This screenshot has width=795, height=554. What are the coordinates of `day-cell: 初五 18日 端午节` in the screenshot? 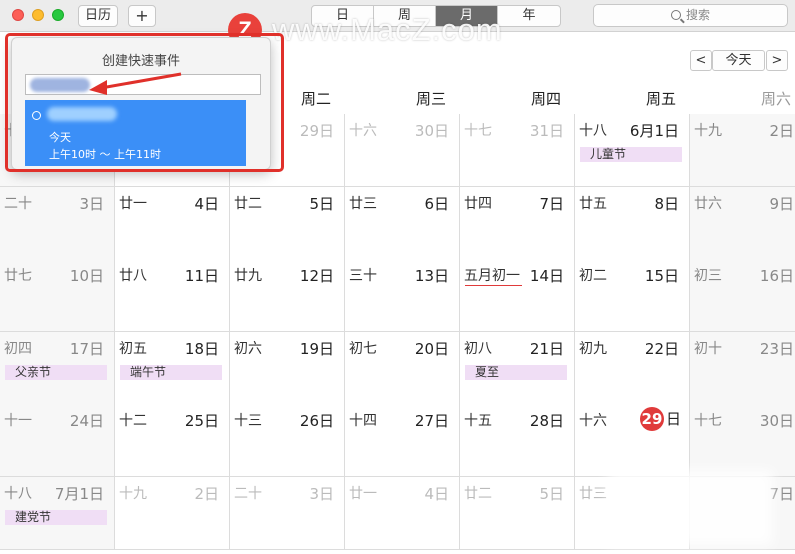 It's located at (172, 368).